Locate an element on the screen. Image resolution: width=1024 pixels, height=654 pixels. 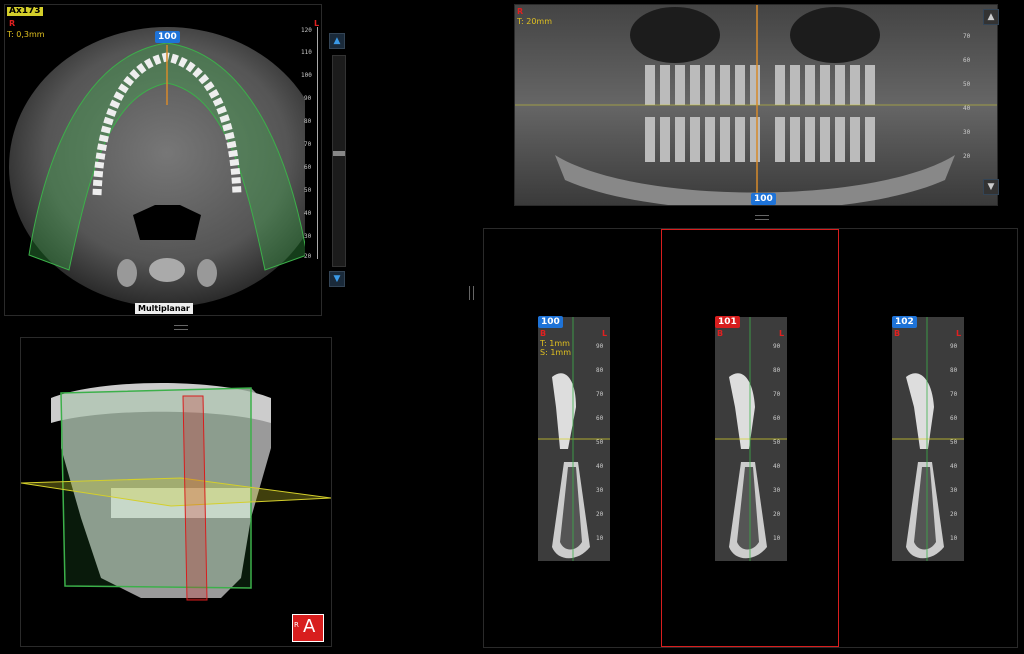
render3d-skull-image is located at coordinates (176, 492).